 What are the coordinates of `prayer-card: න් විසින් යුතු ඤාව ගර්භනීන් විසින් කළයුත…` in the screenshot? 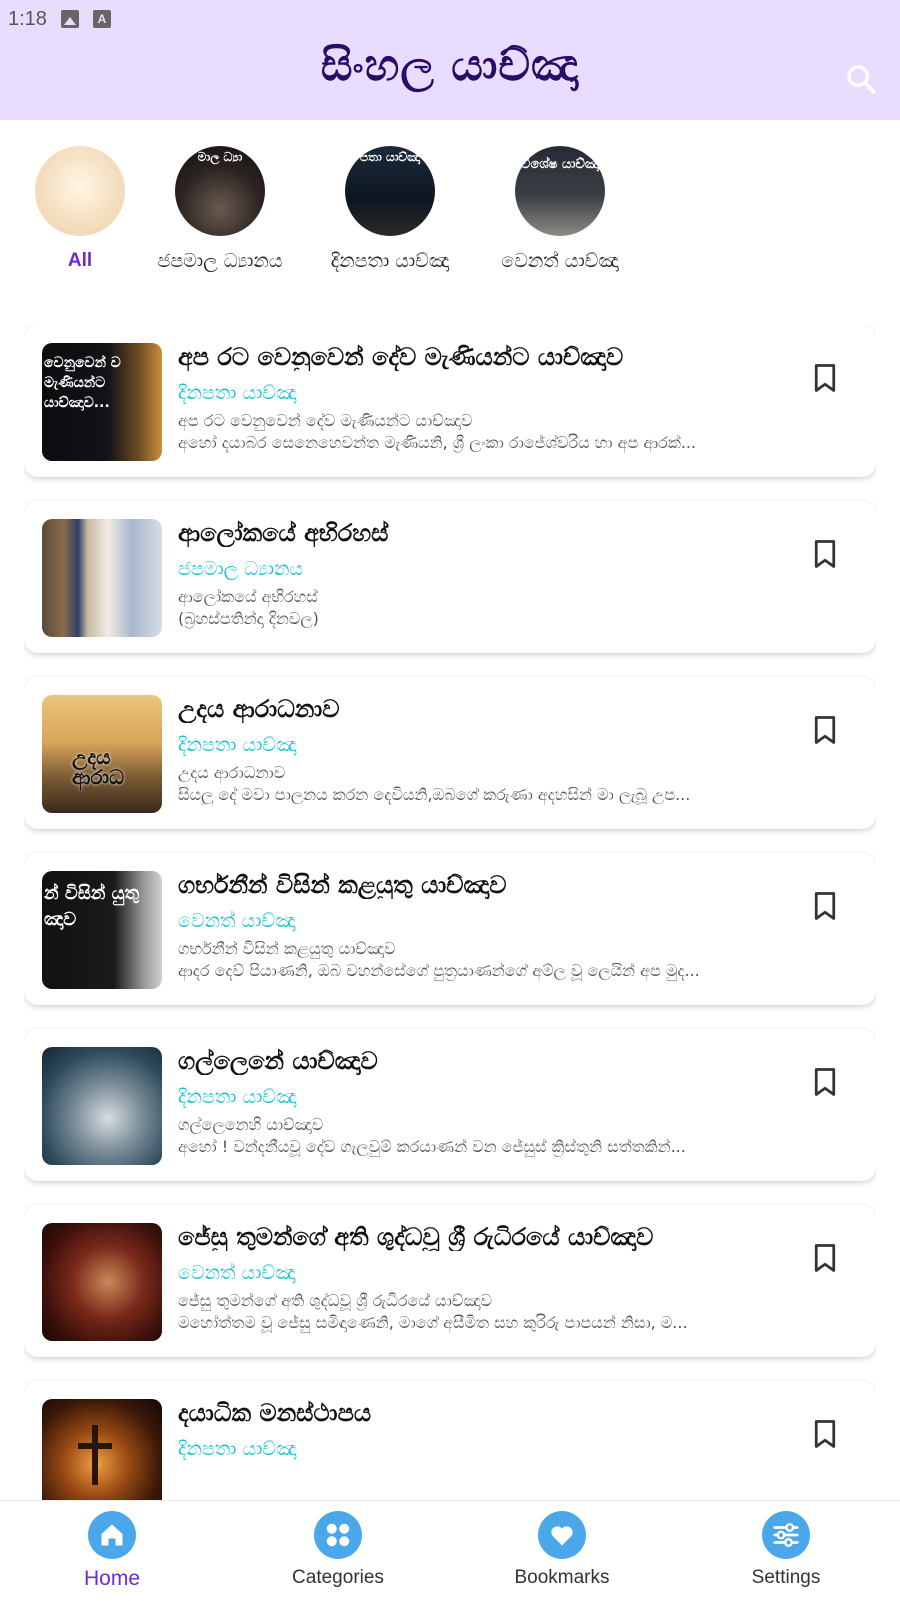 It's located at (450, 929).